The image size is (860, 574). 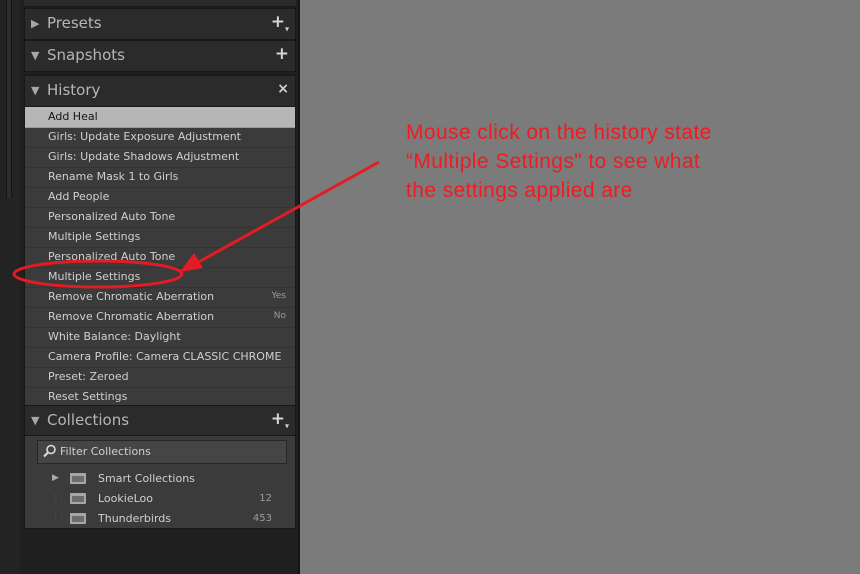 What do you see at coordinates (287, 213) in the screenshot?
I see `pointer-arrow-shaft` at bounding box center [287, 213].